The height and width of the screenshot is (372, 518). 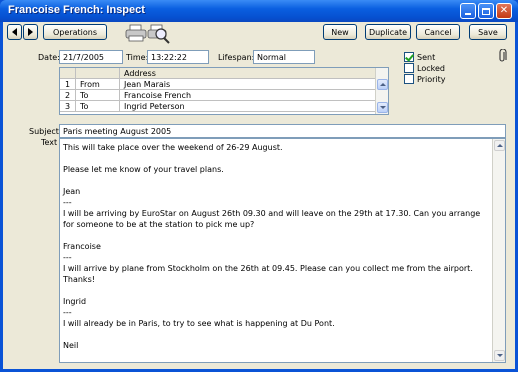 I want to click on lifespan-label: Lifespan:, so click(x=236, y=57).